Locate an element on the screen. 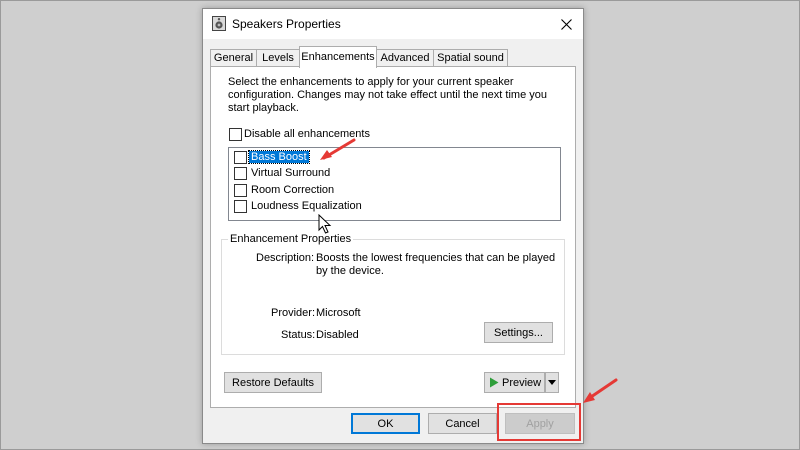  provider-label: Provider: is located at coordinates (293, 313).